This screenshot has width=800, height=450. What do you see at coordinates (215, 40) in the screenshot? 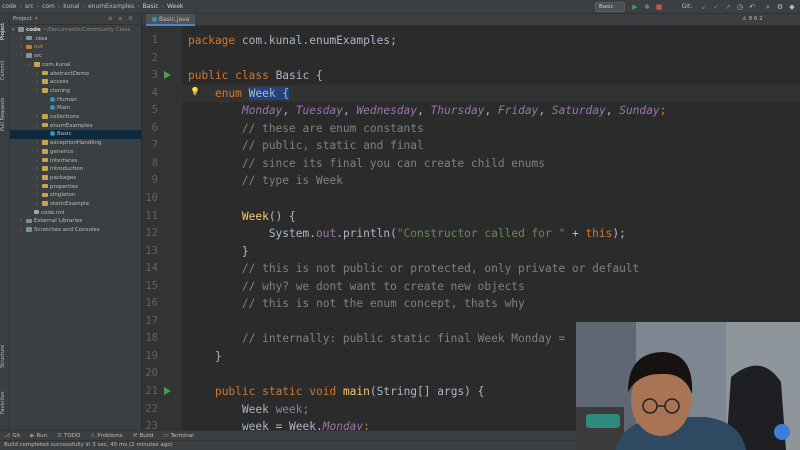
I see `code-token: package` at bounding box center [215, 40].